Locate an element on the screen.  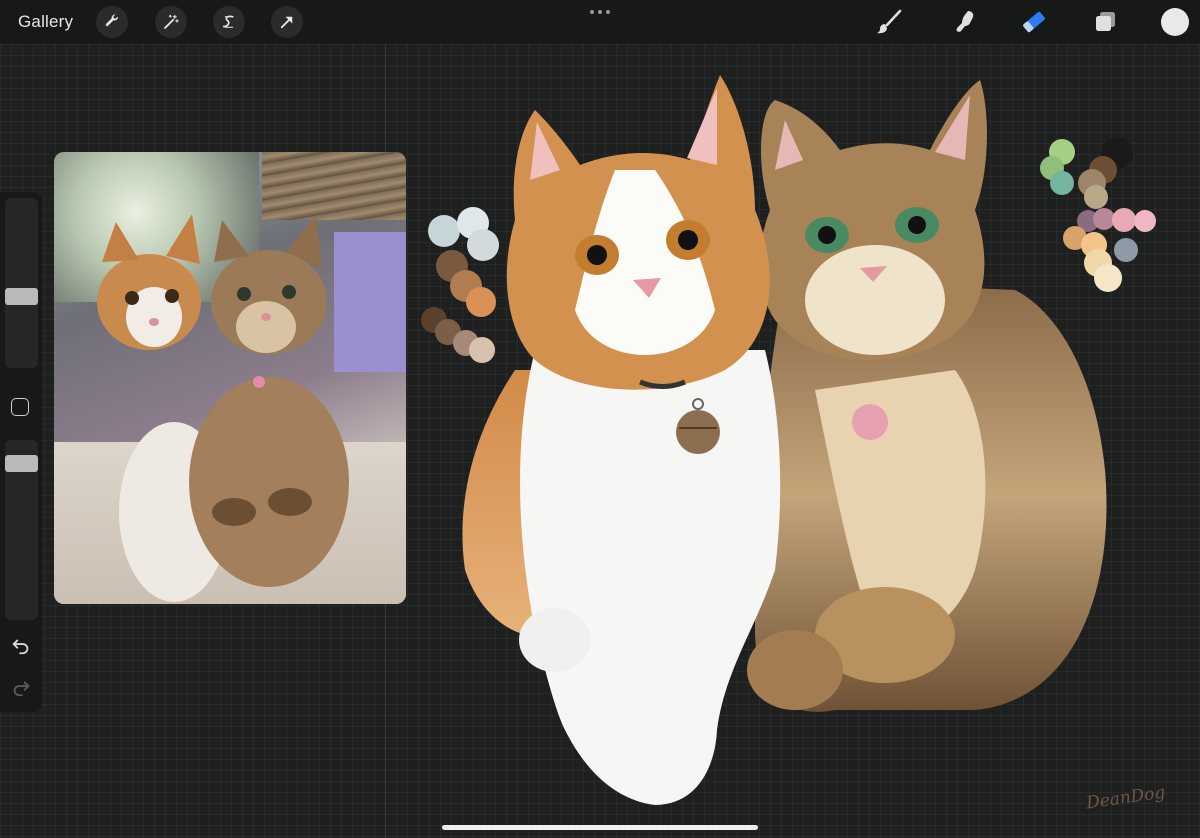
selection-icon is located at coordinates (228, 21).